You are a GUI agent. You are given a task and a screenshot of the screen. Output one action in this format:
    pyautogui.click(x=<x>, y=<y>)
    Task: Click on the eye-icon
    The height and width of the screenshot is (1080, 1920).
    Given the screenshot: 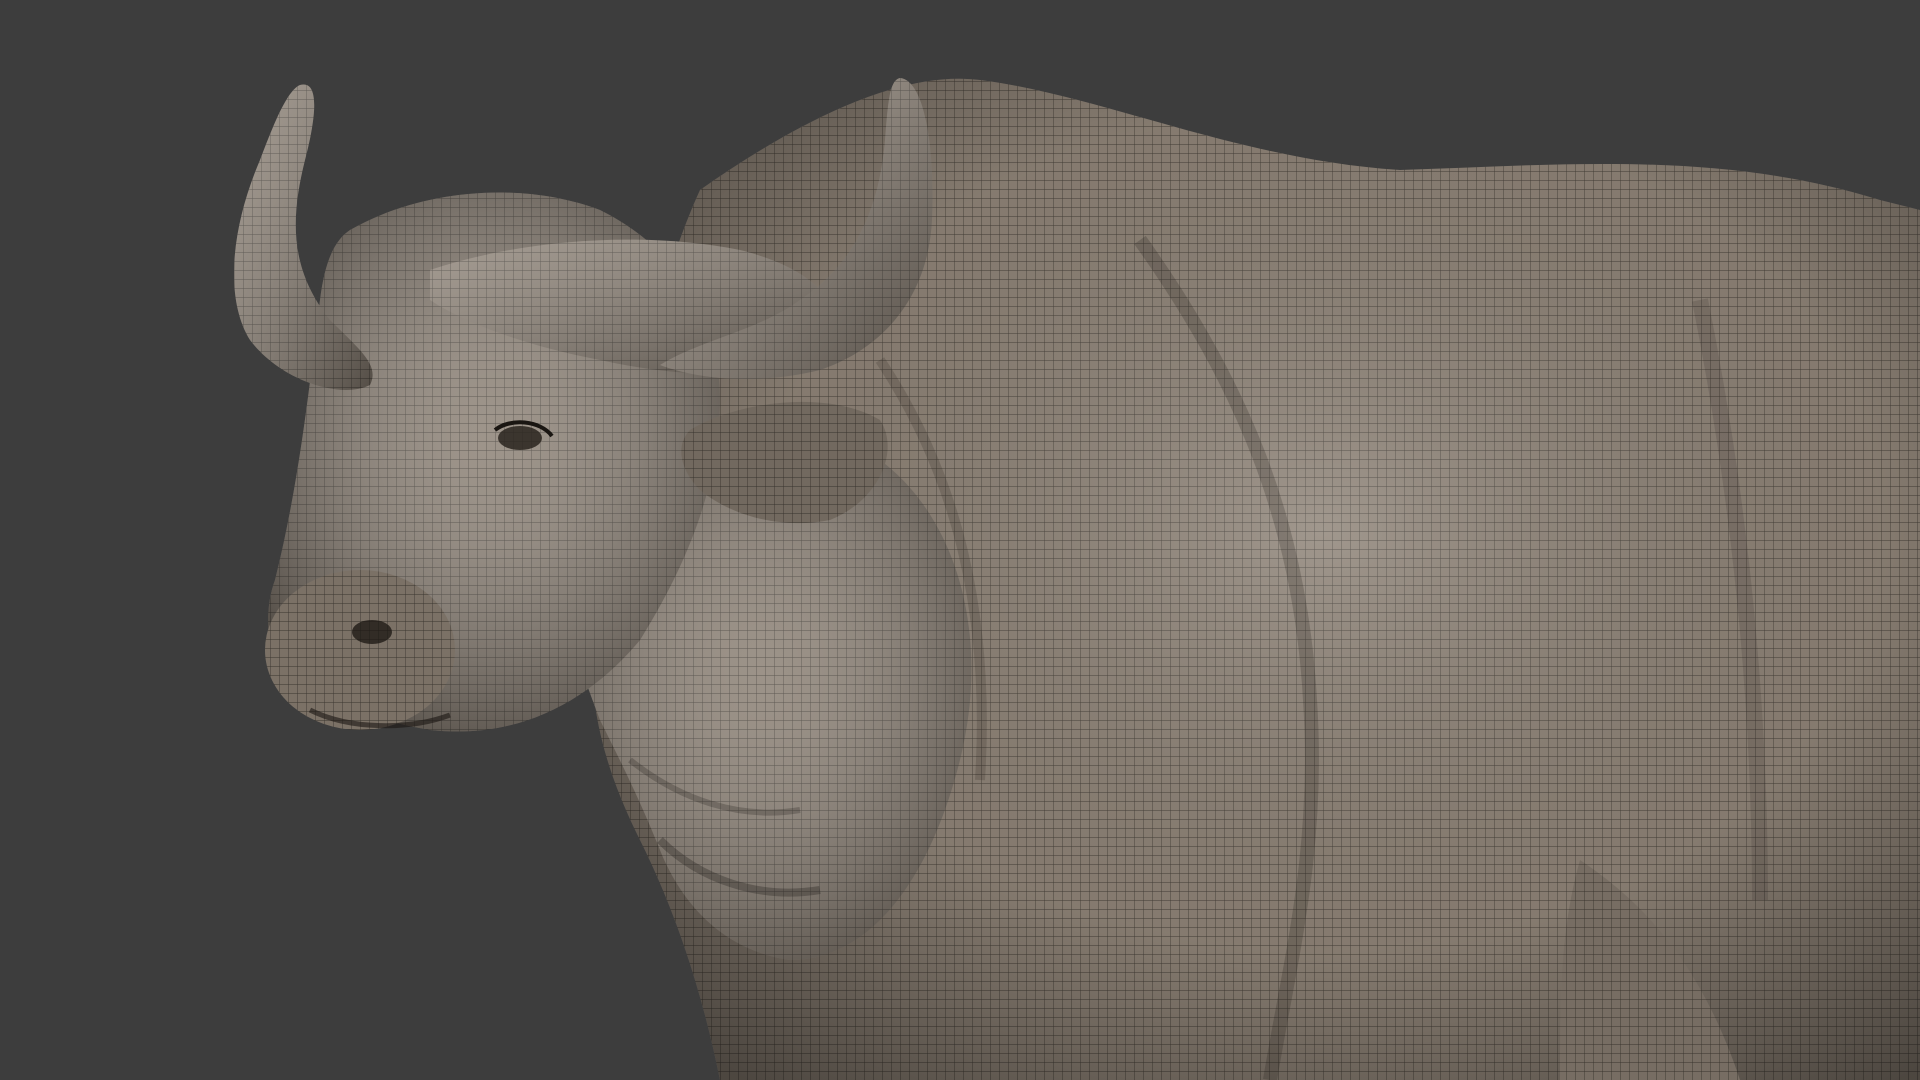 What is the action you would take?
    pyautogui.click(x=520, y=438)
    